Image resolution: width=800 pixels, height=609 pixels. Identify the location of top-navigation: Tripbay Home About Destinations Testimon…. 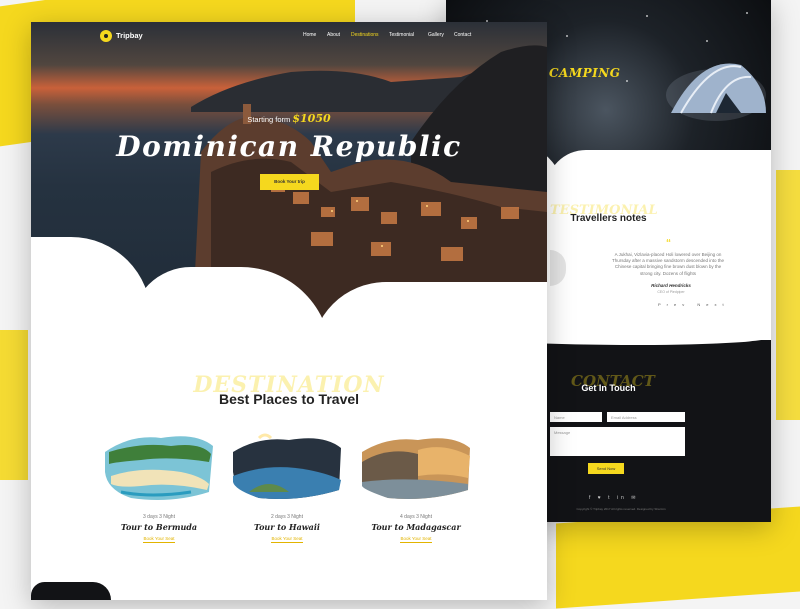
(289, 36).